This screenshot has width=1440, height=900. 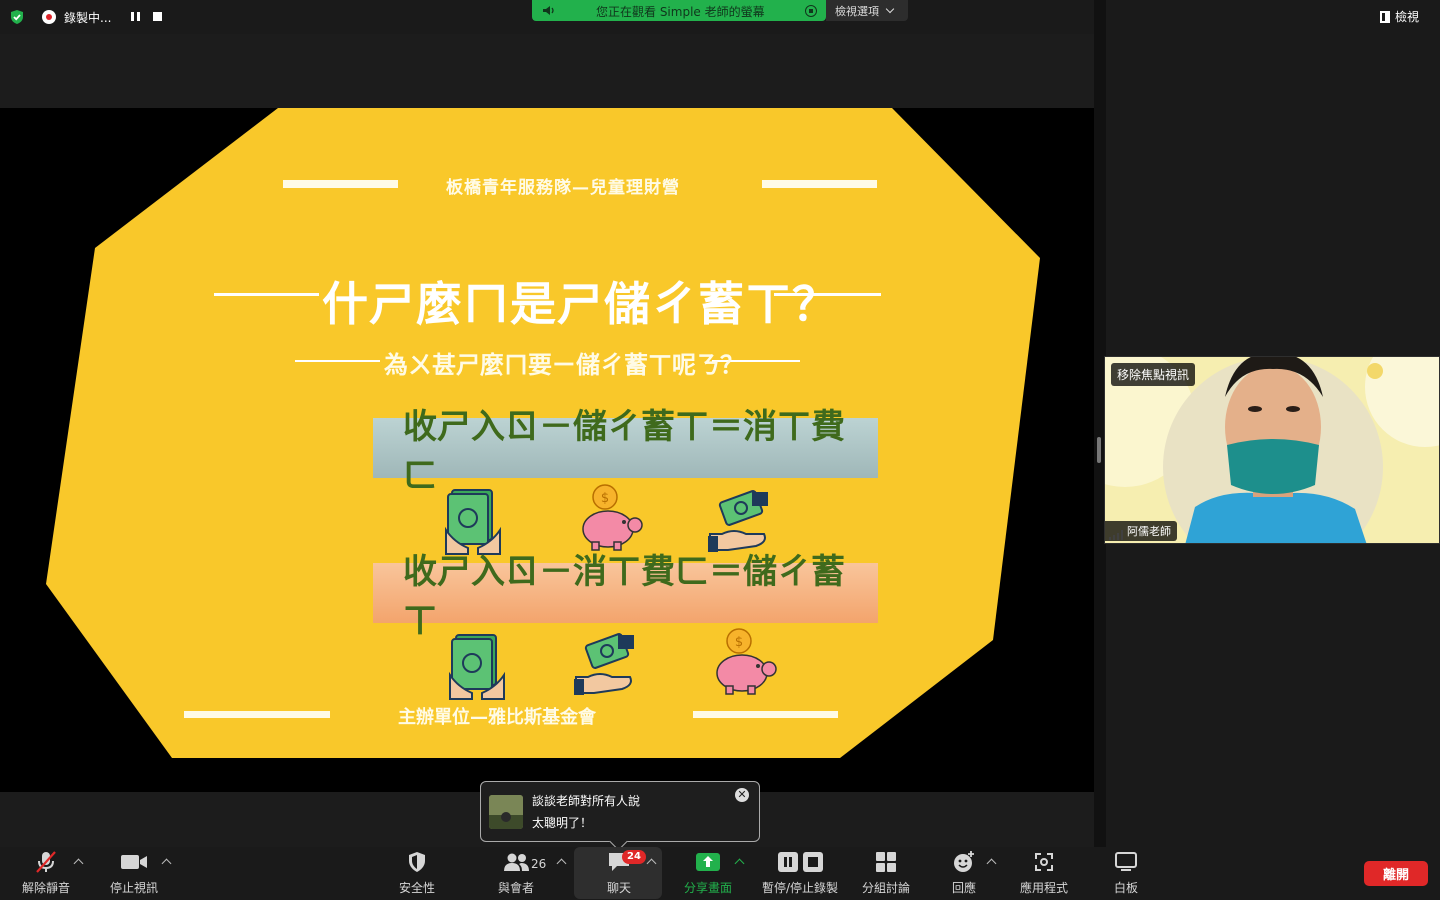 I want to click on participants-button: 與會者, so click(x=516, y=873).